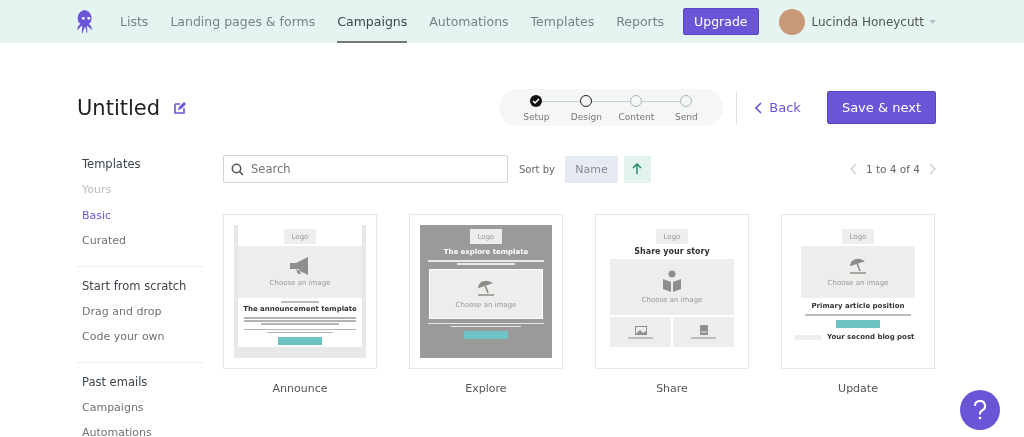  Describe the element at coordinates (672, 281) in the screenshot. I see `reading-person-icon` at that location.